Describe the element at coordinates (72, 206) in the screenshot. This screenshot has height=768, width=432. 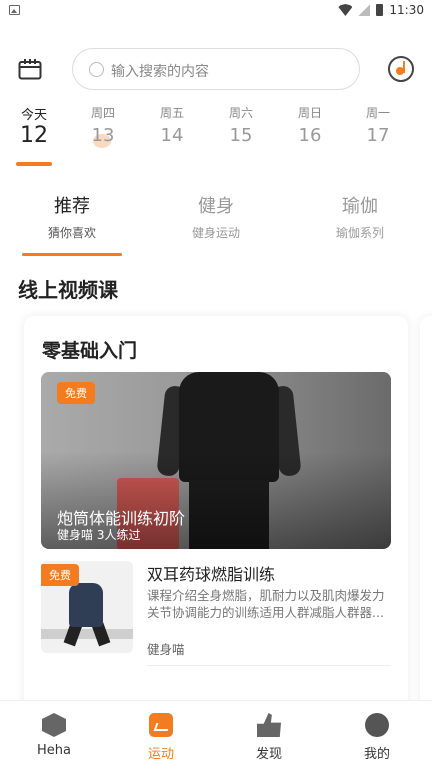
I see `tab-label: 推荐` at that location.